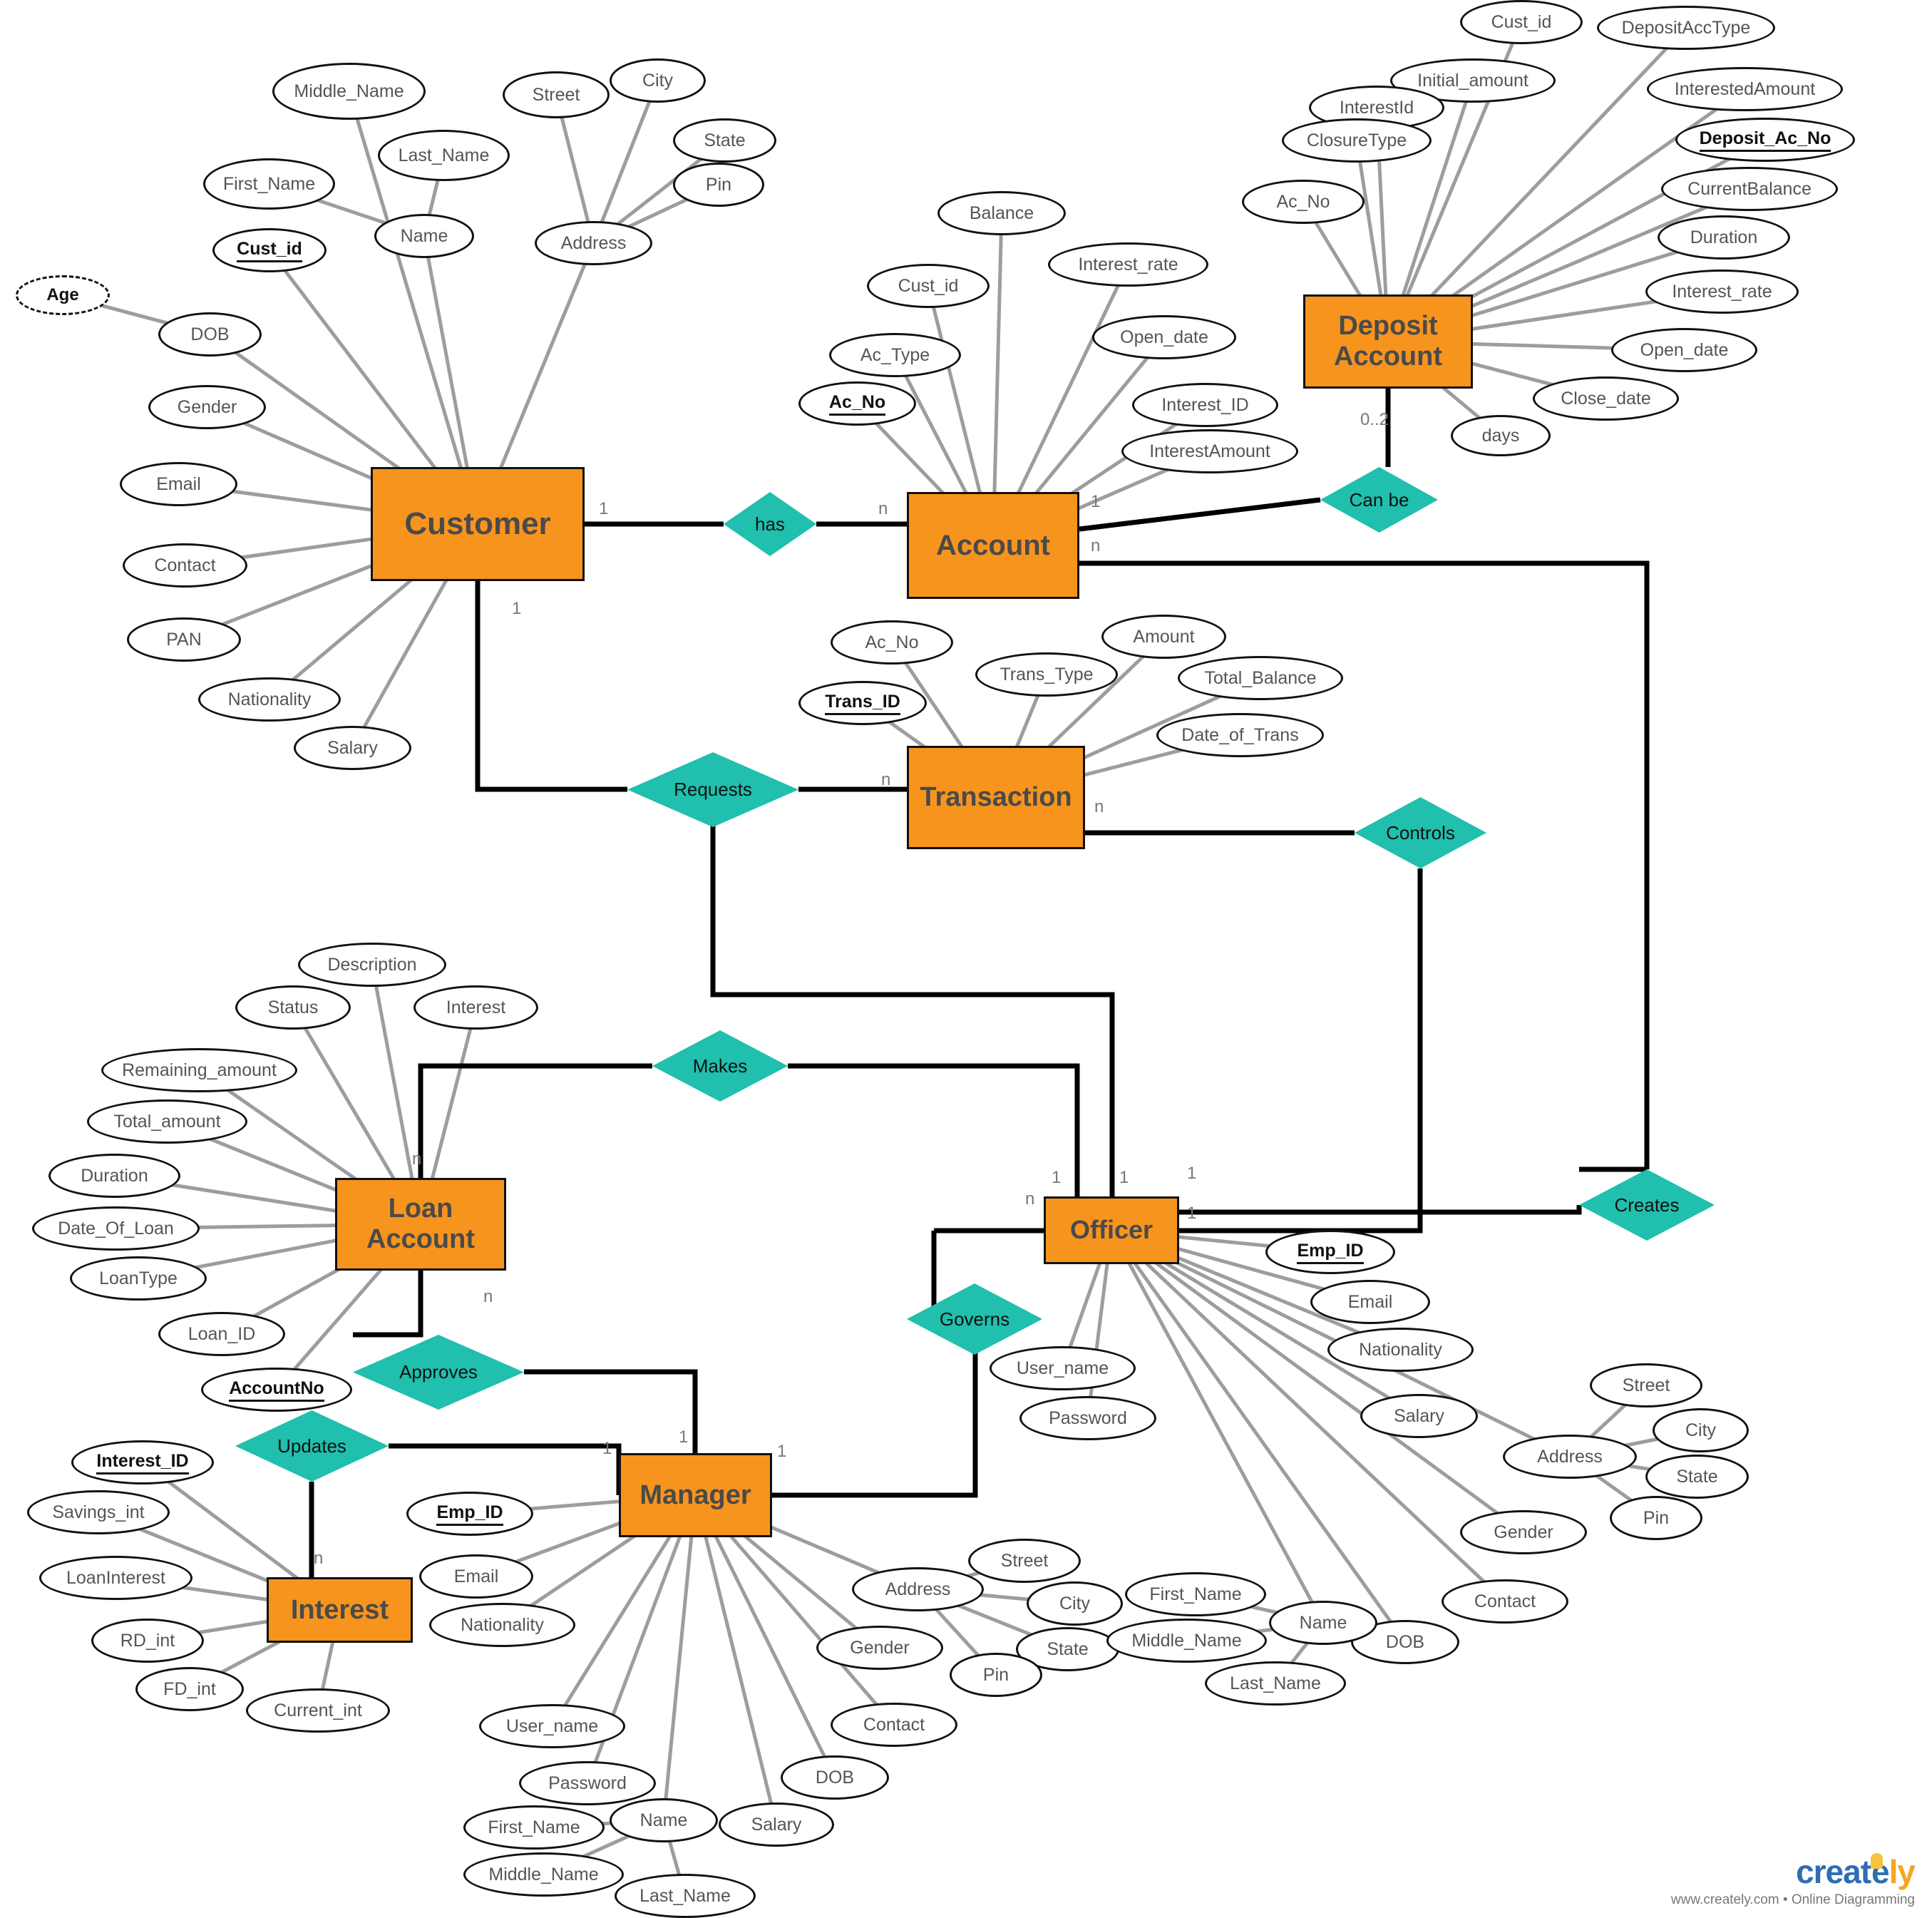 Image resolution: width=1932 pixels, height=1918 pixels. I want to click on attribute-da_interested_amount: InterestedAmount, so click(1745, 89).